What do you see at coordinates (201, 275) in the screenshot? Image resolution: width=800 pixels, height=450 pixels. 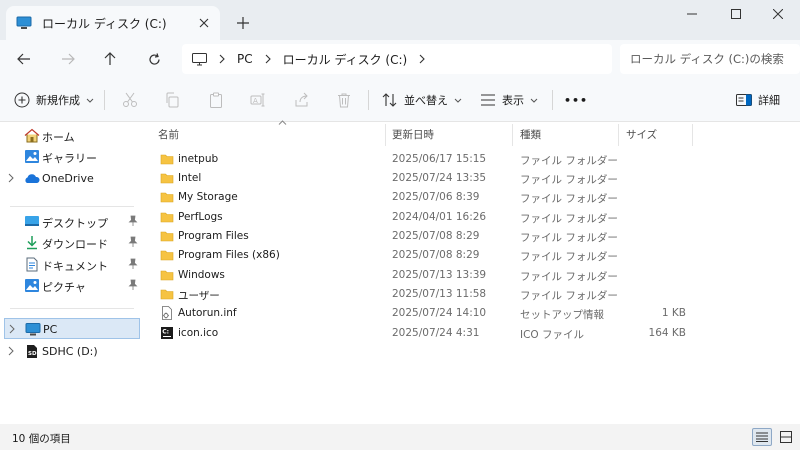 I see `file-name: Windows` at bounding box center [201, 275].